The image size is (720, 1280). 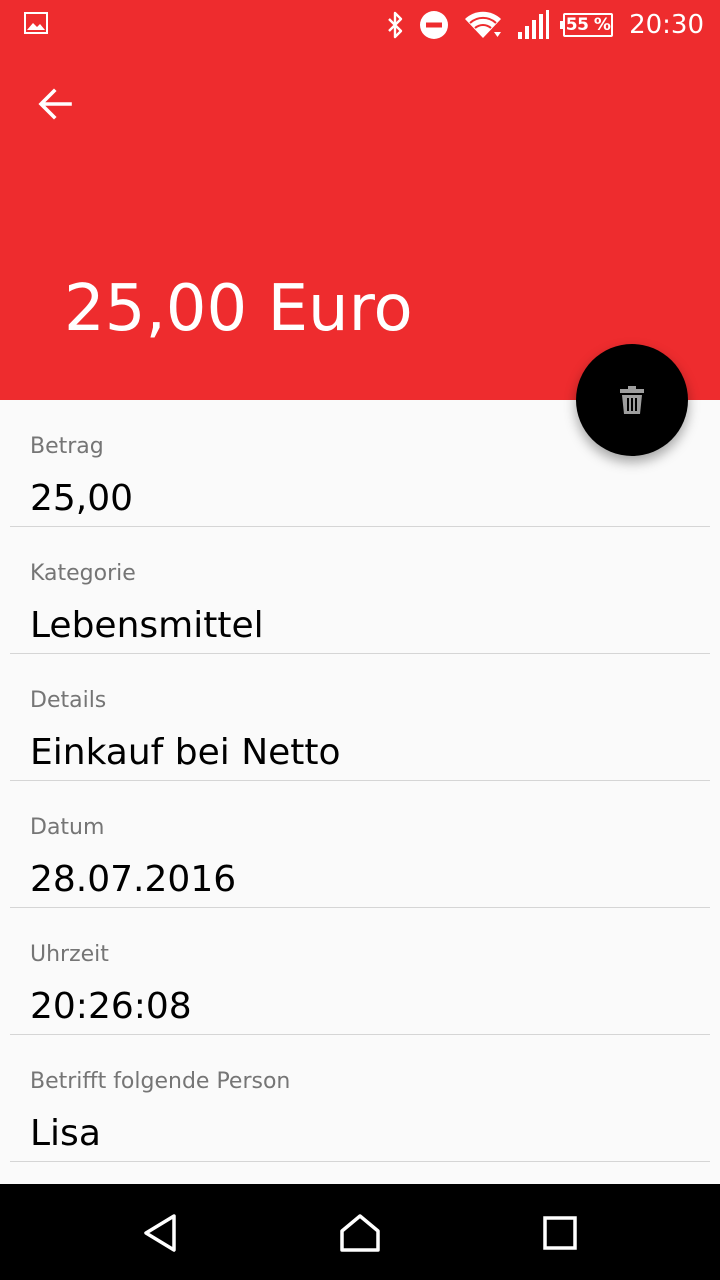 I want to click on field-label: Betrag, so click(x=67, y=446).